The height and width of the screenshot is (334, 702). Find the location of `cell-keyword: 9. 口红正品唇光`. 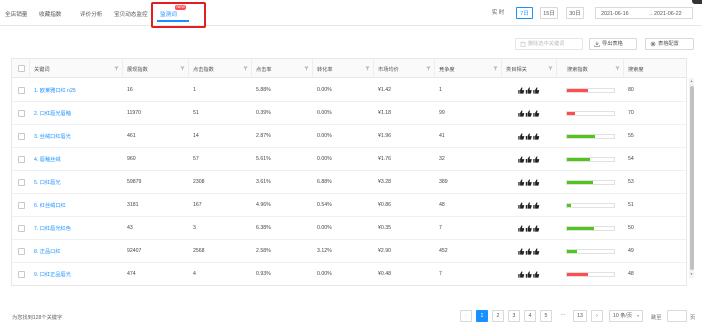

cell-keyword: 9. 口红正品唇光 is located at coordinates (52, 274).